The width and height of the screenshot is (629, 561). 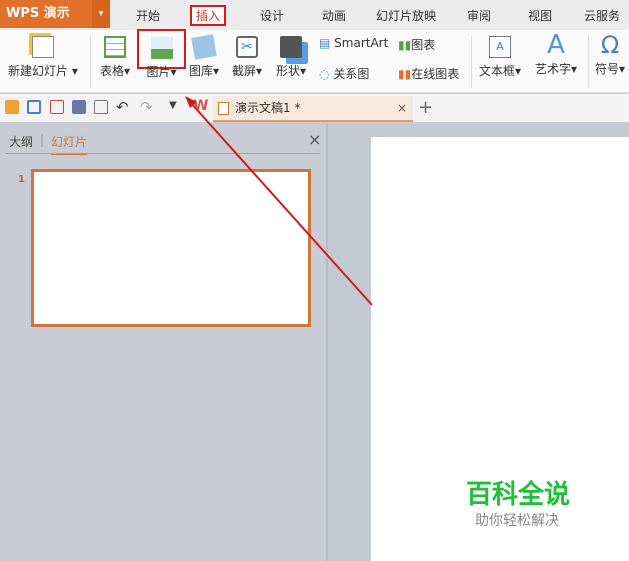 I want to click on tab-outline: 大纲, so click(x=21, y=141).